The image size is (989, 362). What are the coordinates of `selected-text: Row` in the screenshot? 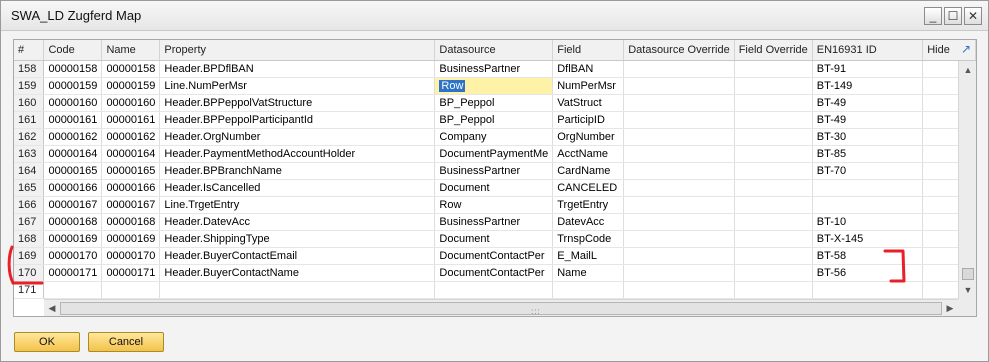 It's located at (452, 85).